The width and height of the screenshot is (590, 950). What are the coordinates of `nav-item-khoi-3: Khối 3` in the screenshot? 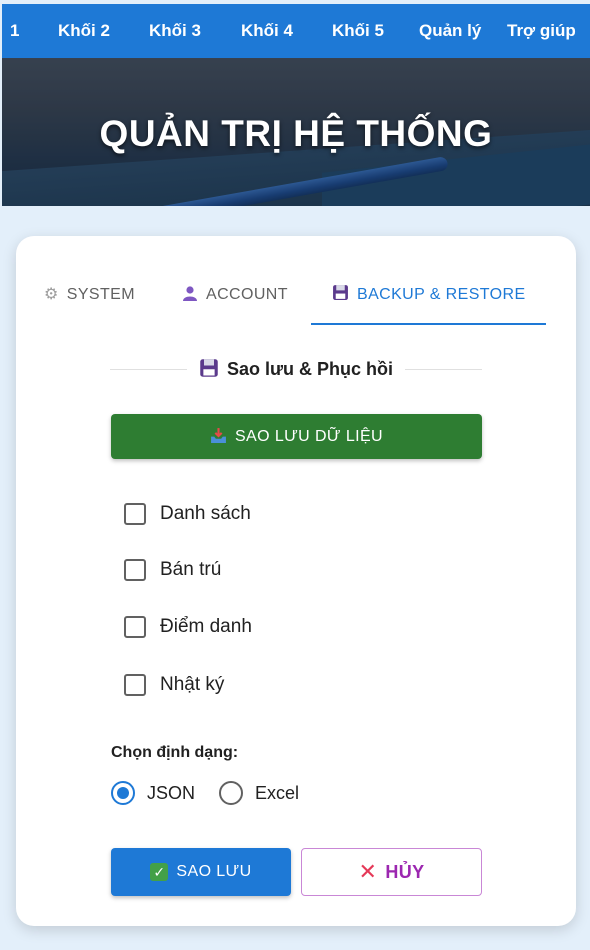 It's located at (175, 31).